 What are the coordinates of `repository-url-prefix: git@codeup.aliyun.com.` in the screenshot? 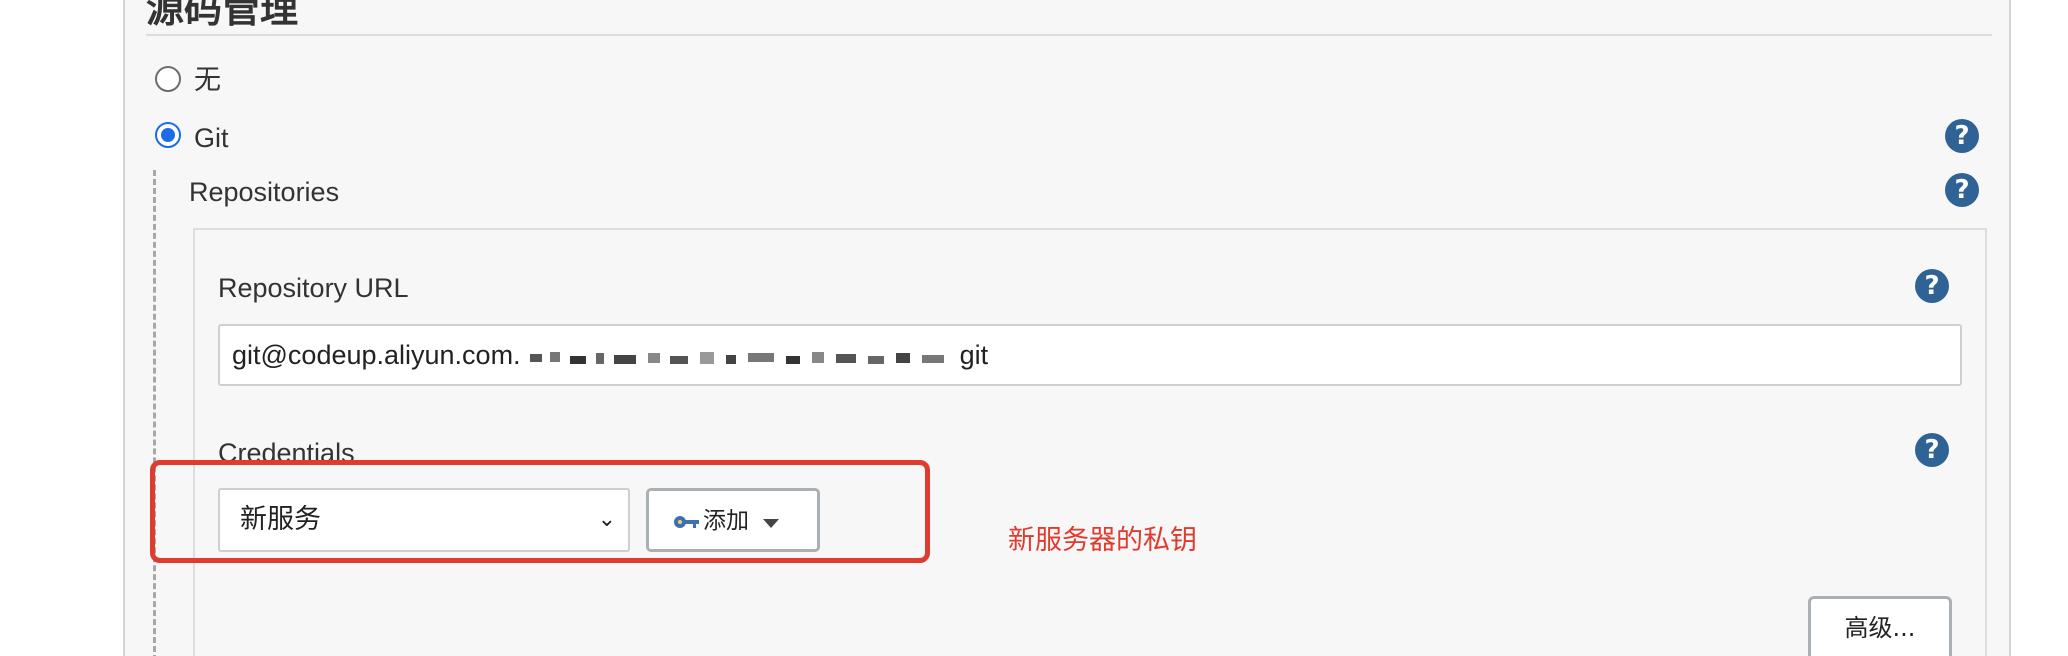 It's located at (376, 355).